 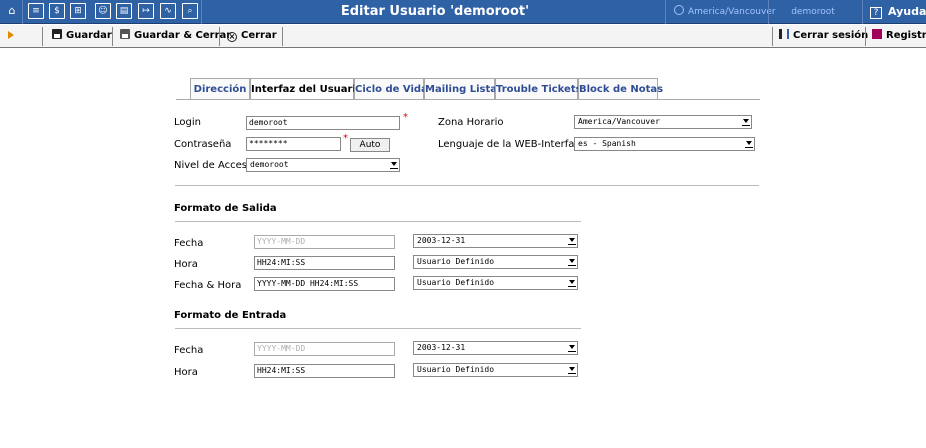 What do you see at coordinates (208, 285) in the screenshot?
I see `output-datetime-label: Fecha & Hora` at bounding box center [208, 285].